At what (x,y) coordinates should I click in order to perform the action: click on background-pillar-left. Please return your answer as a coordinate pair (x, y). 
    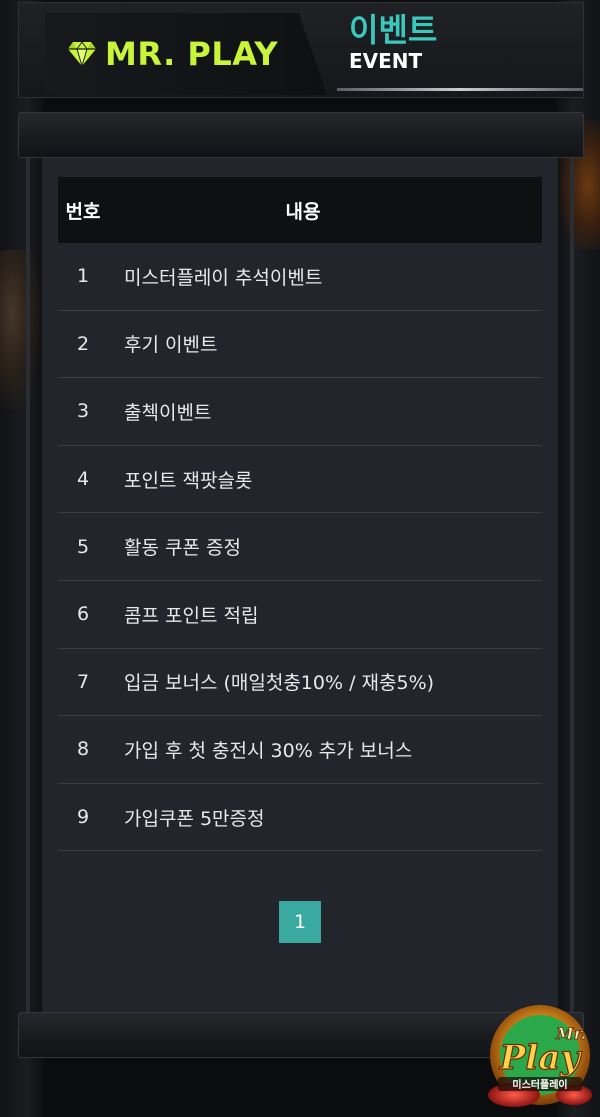
    Looking at the image, I should click on (22, 558).